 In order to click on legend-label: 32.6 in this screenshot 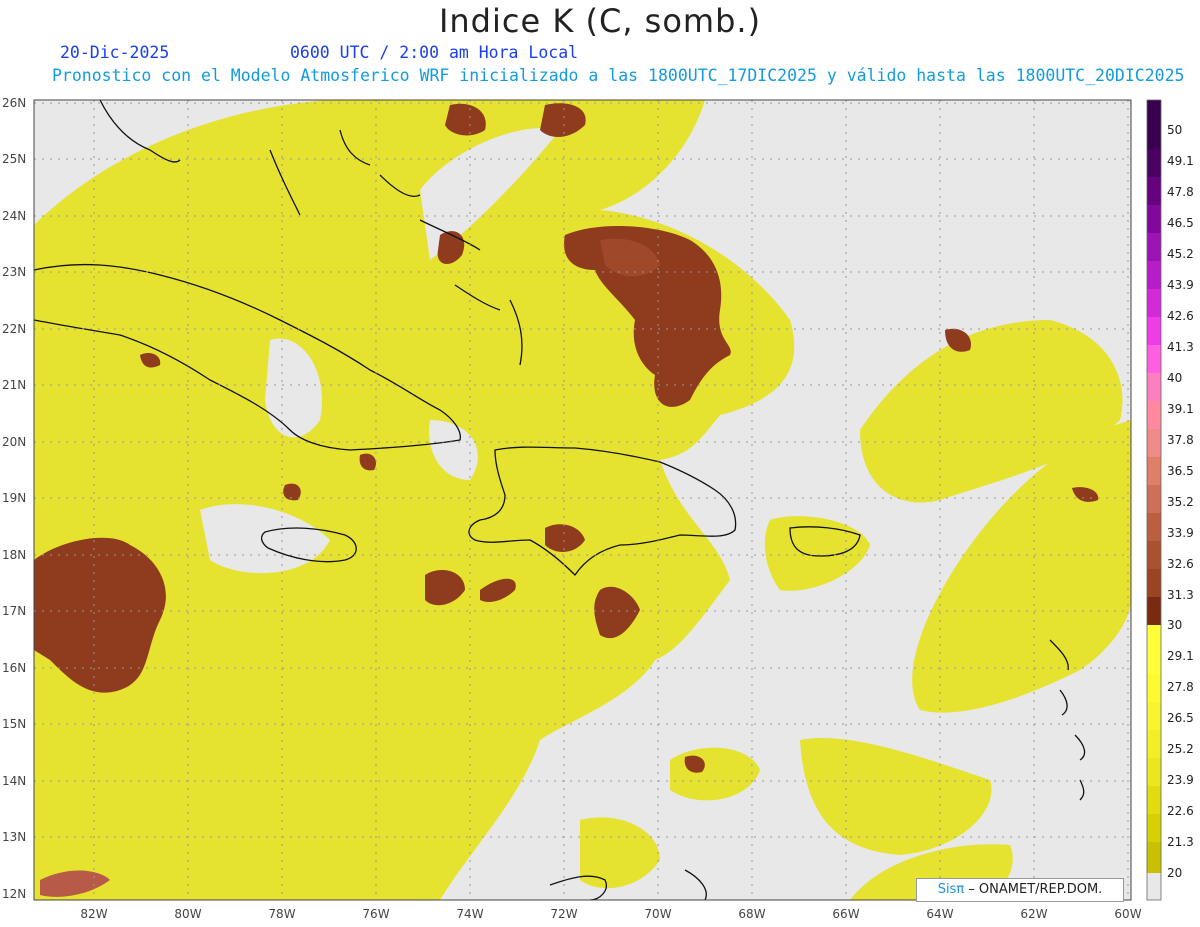, I will do `click(1180, 564)`.